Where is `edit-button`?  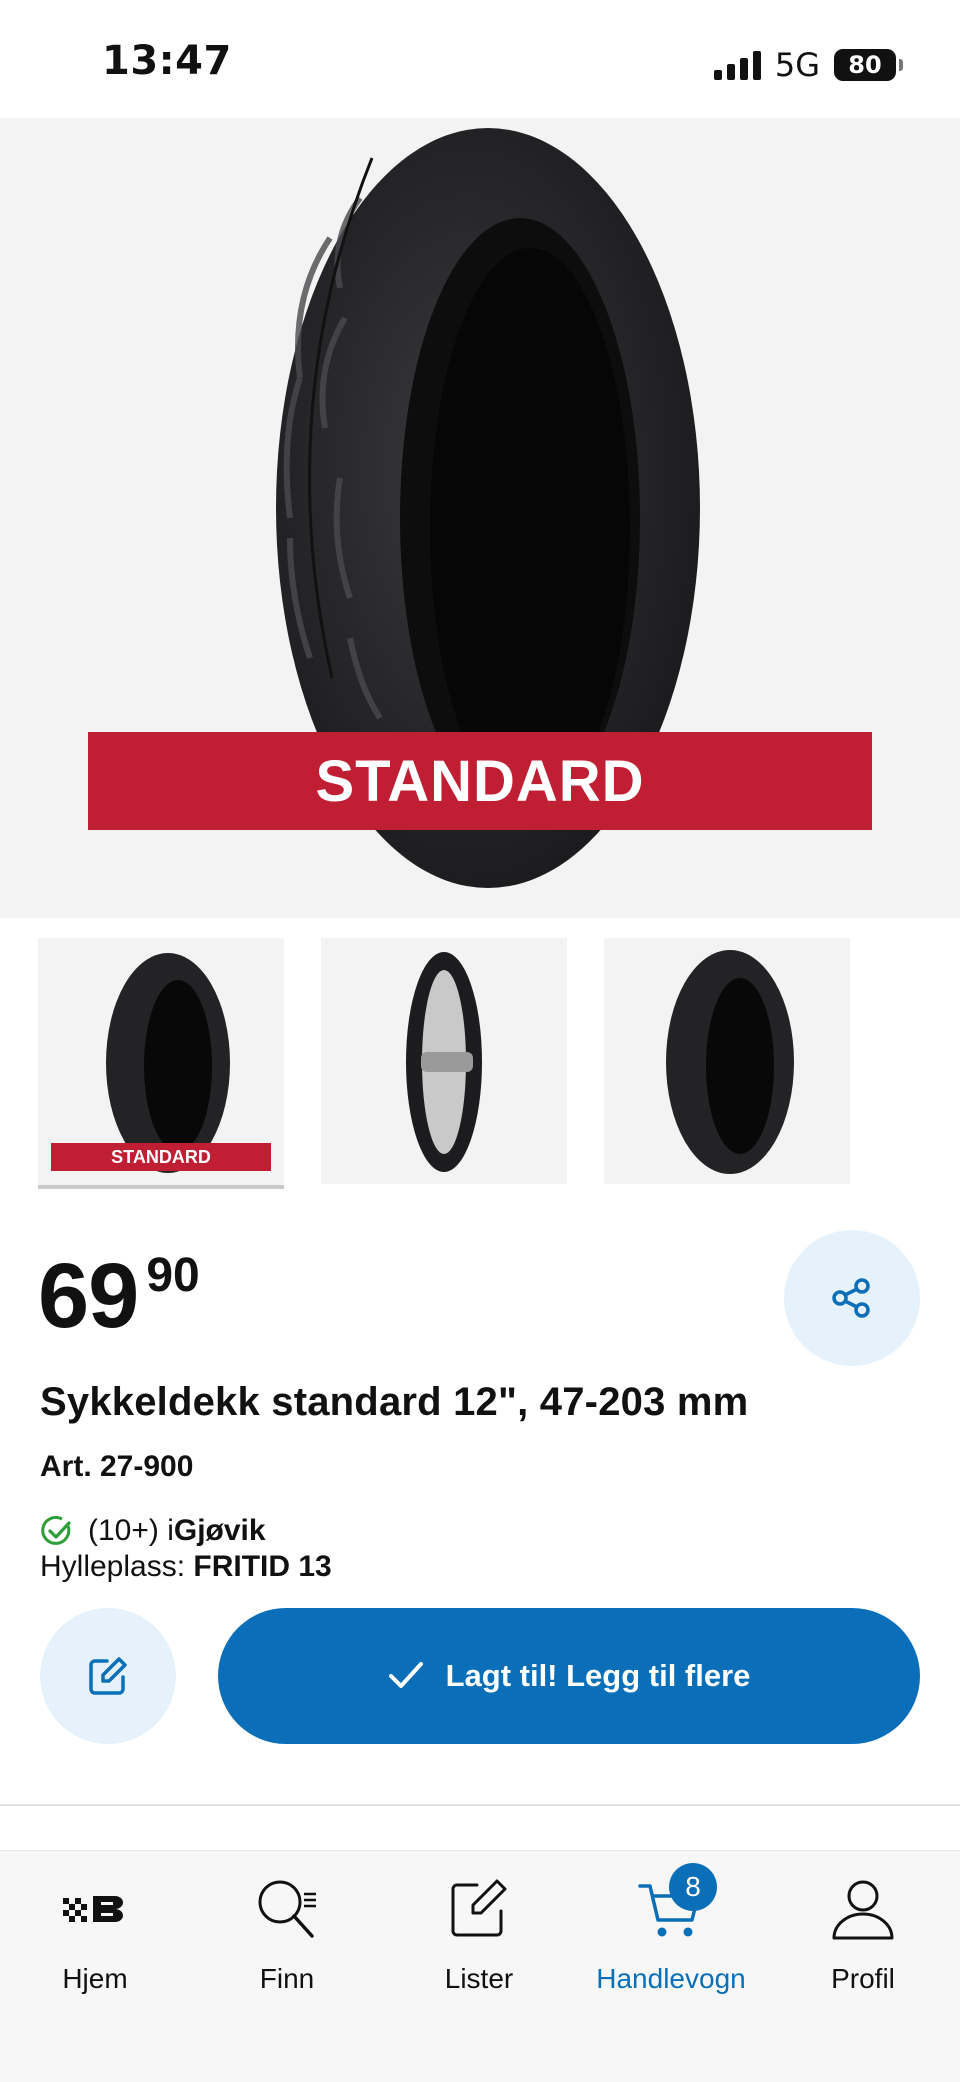
edit-button is located at coordinates (108, 1676).